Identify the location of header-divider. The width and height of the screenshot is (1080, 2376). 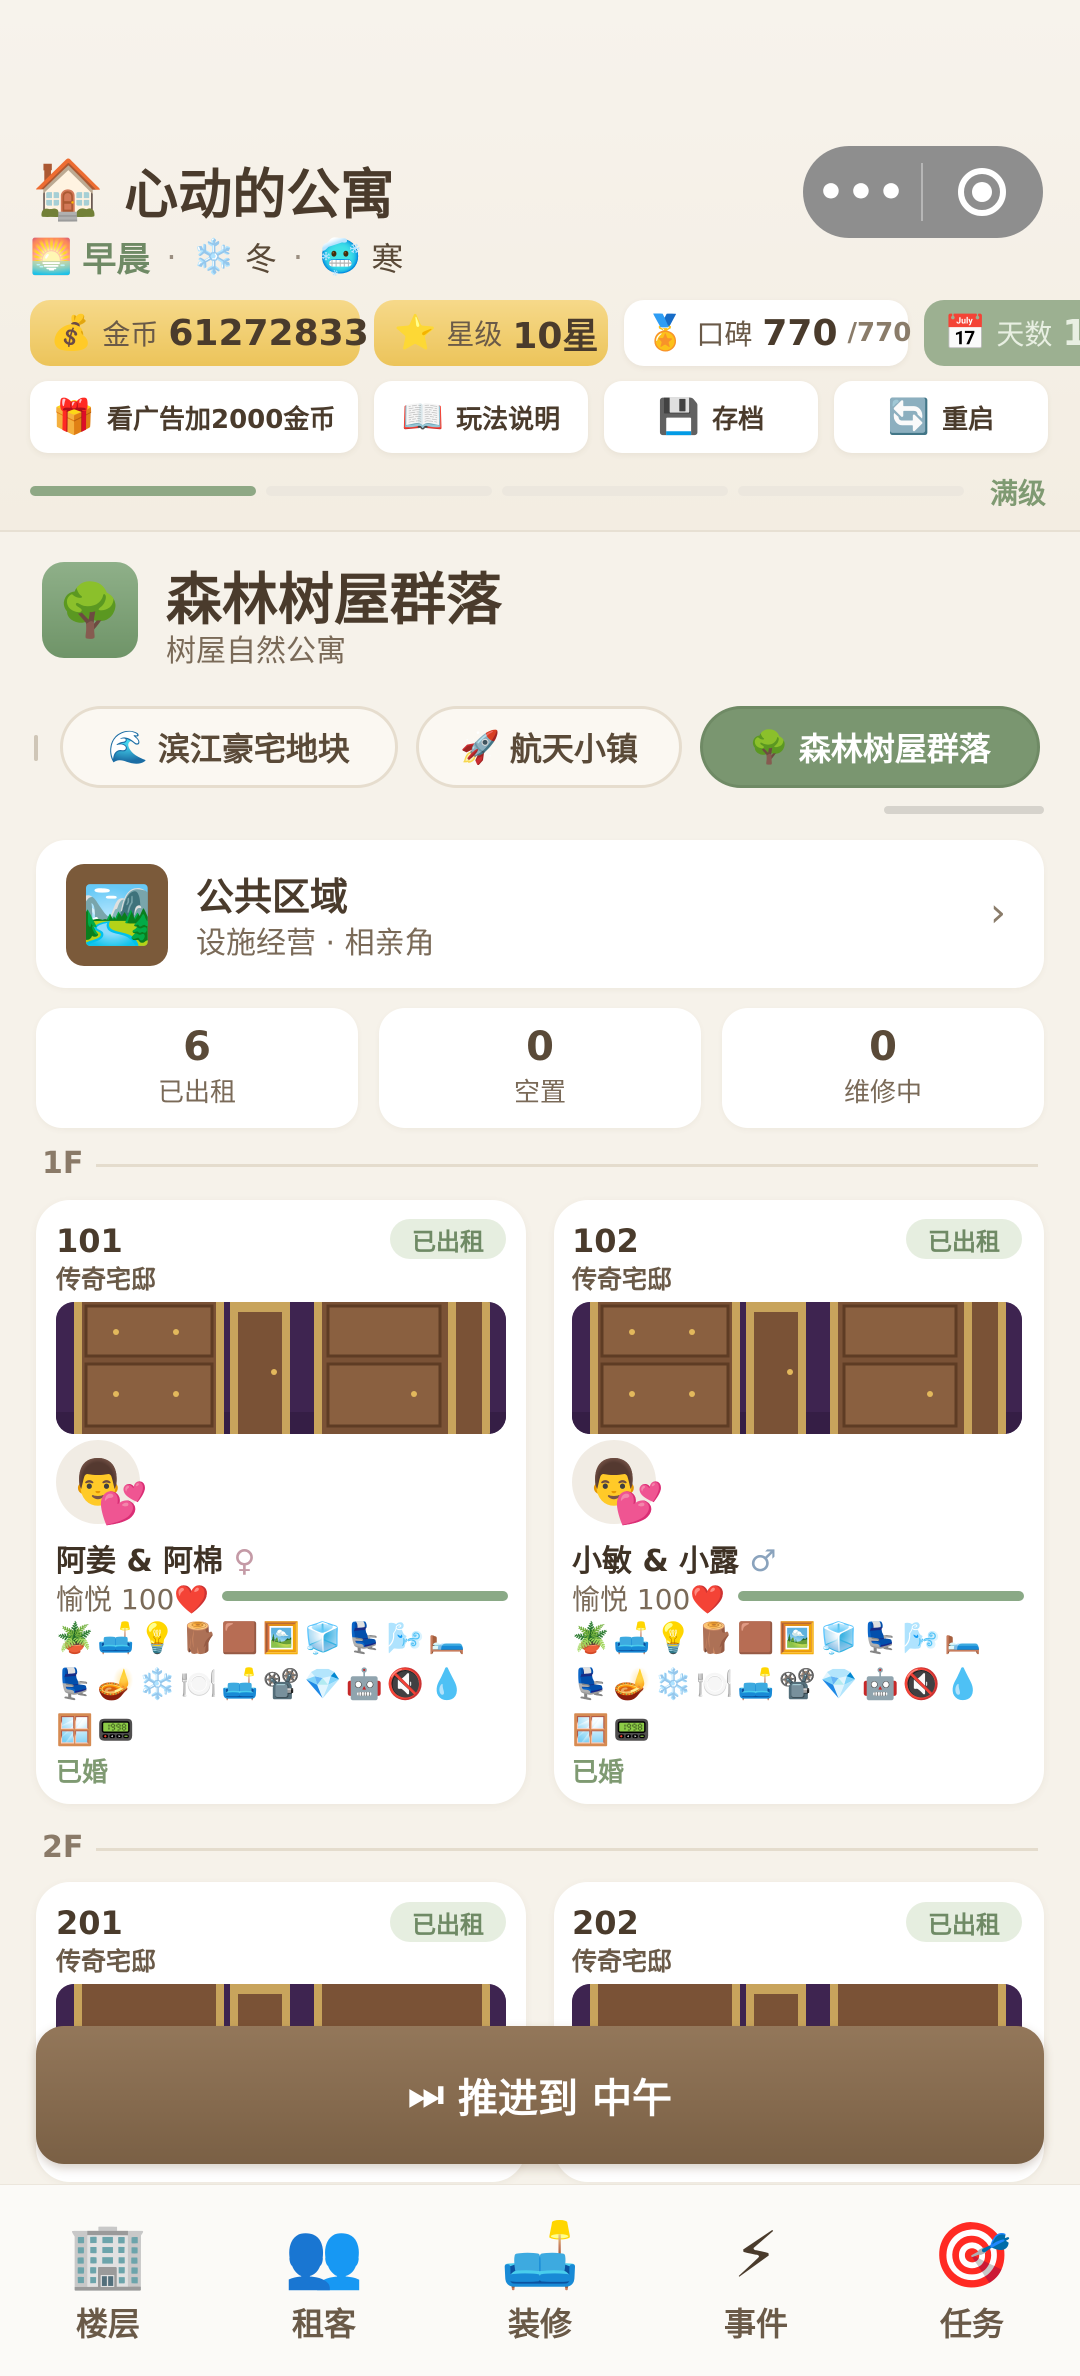
(540, 531).